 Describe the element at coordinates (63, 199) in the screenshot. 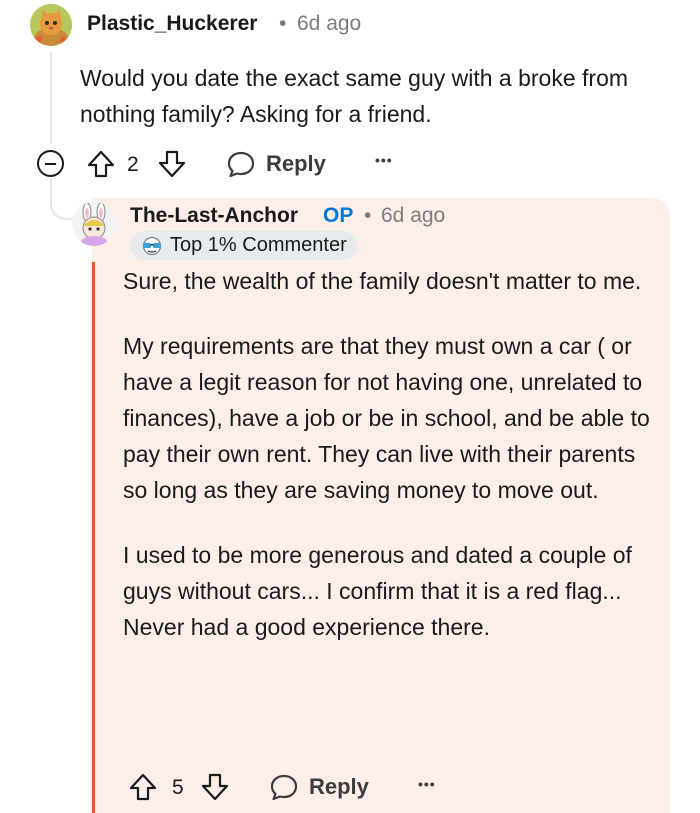

I see `thread-connector` at that location.